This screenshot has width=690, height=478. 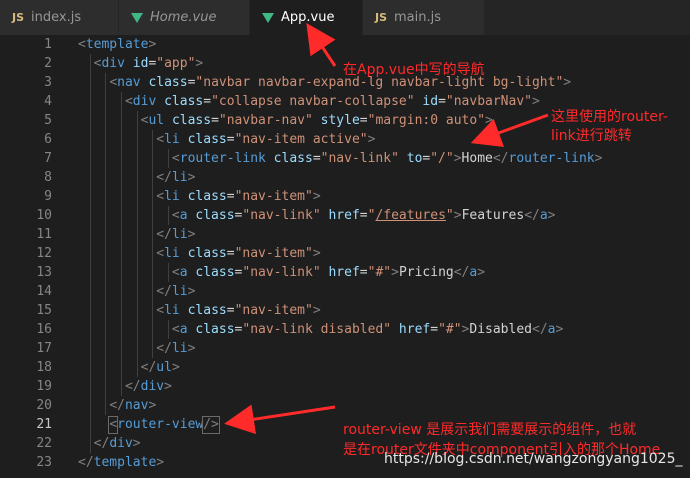 I want to click on code-line: 1 <template>, so click(x=345, y=44).